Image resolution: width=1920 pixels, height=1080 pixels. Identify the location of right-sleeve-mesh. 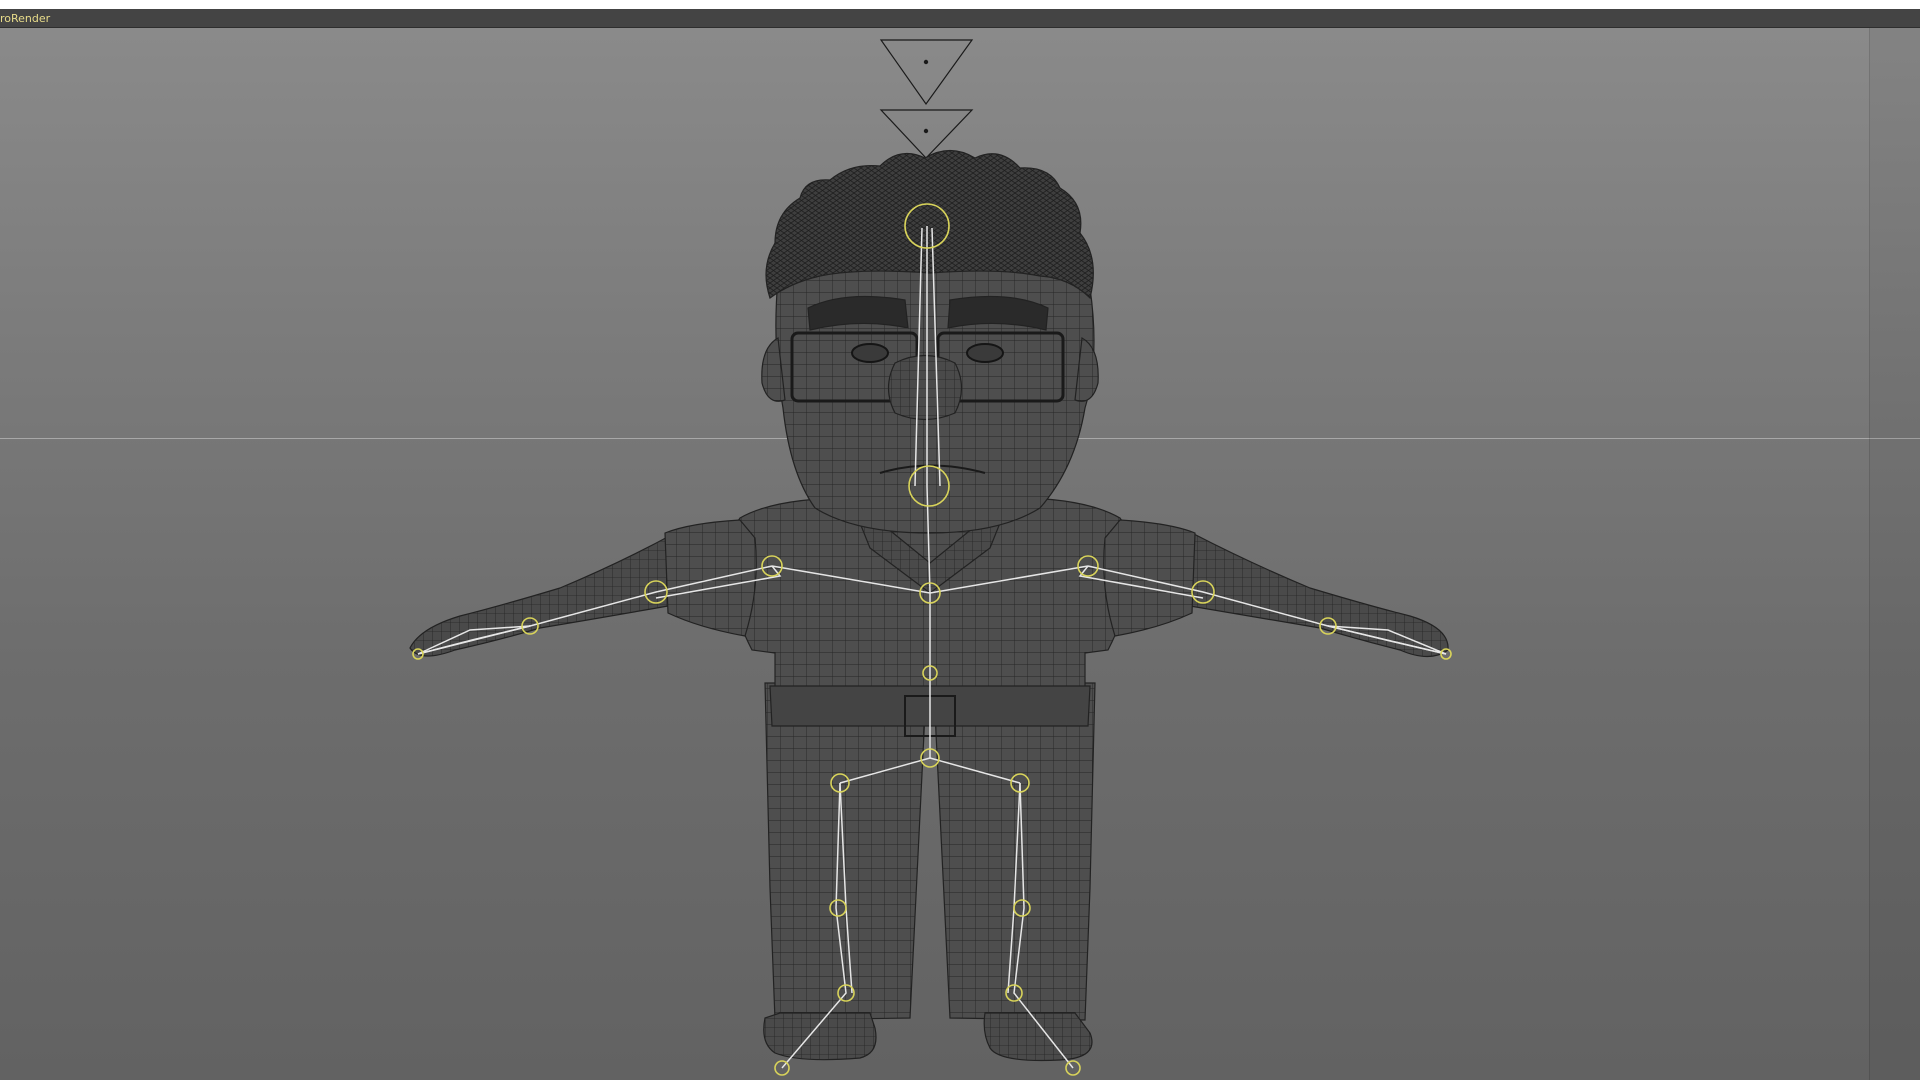
(1149, 578).